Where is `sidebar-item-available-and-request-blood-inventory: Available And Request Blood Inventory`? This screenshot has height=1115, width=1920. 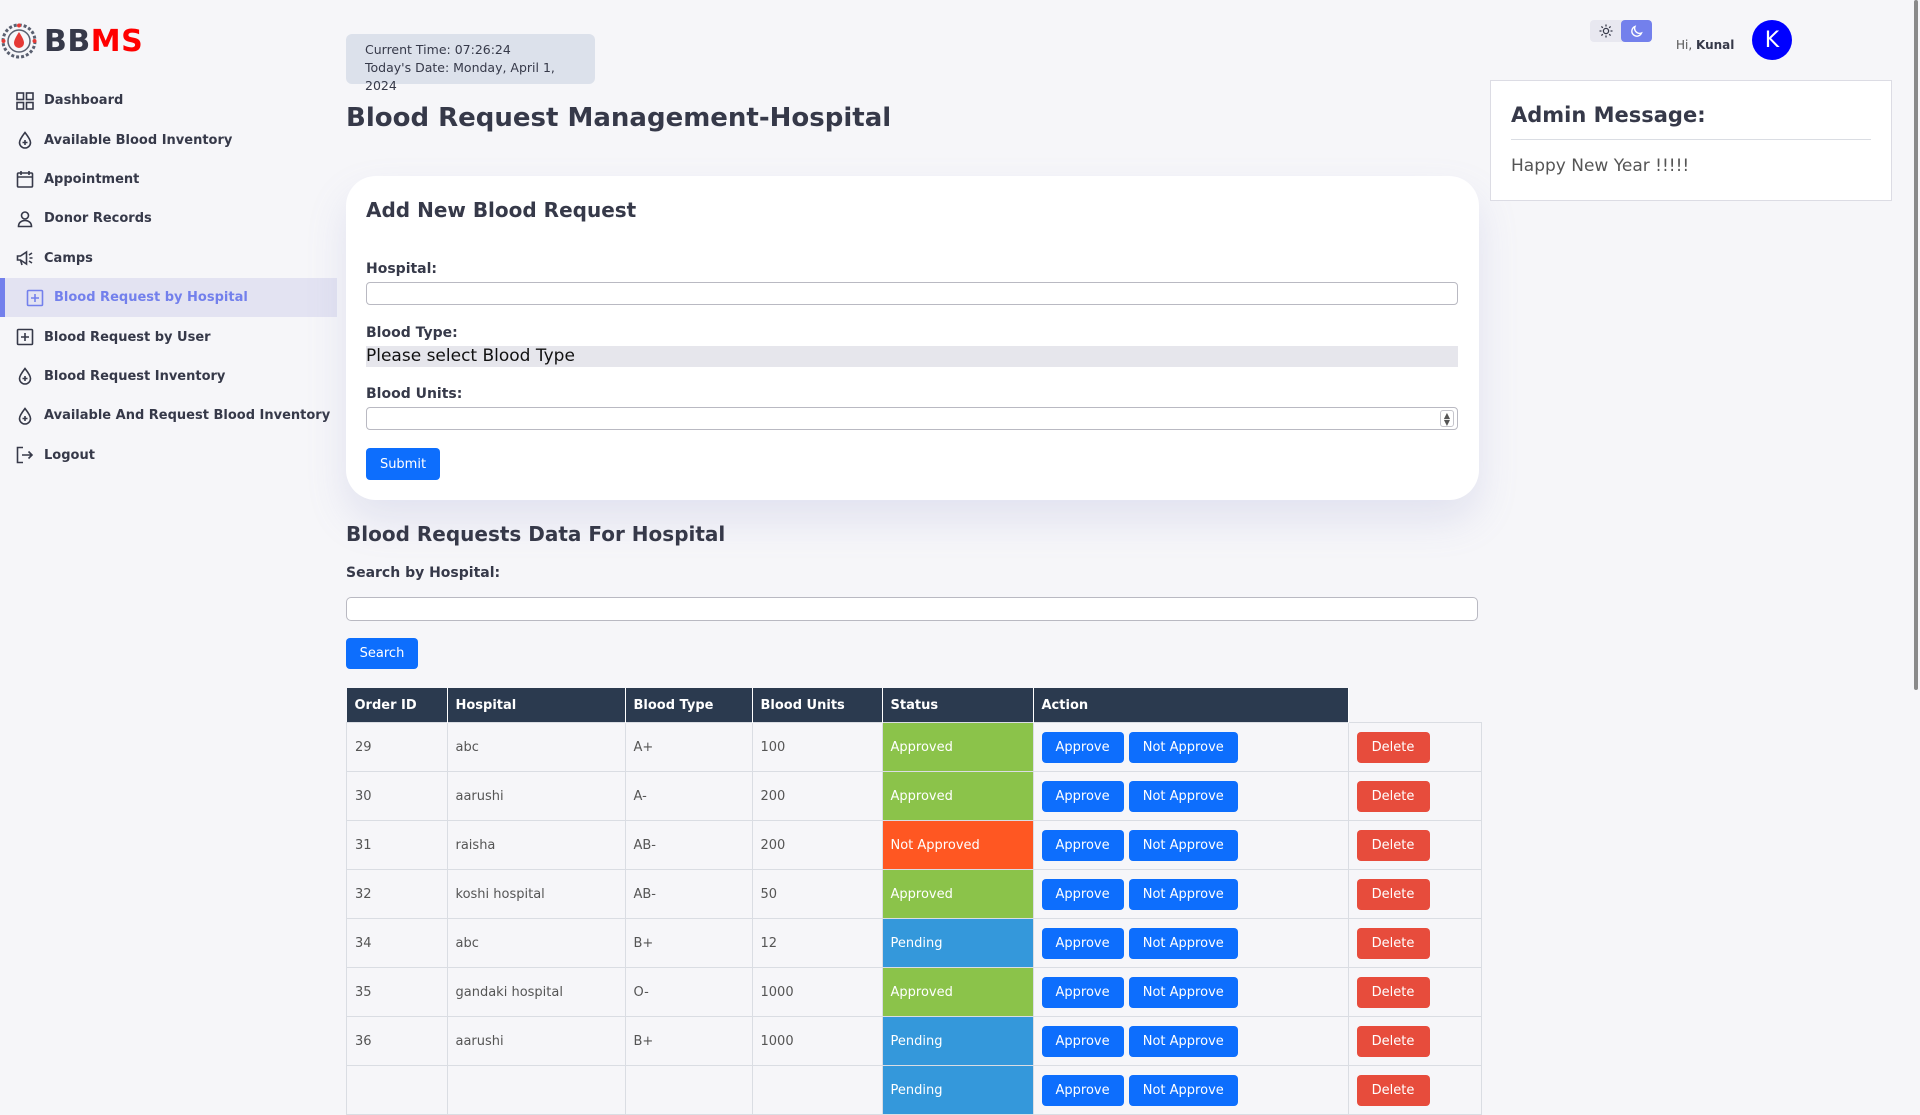
sidebar-item-available-and-request-blood-inventory: Available And Request Blood Inventory is located at coordinates (168, 415).